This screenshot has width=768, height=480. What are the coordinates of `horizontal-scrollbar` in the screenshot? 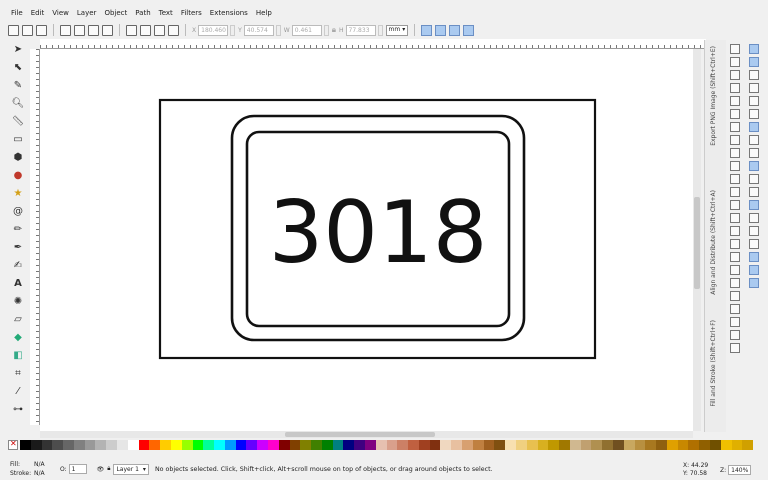 It's located at (366, 434).